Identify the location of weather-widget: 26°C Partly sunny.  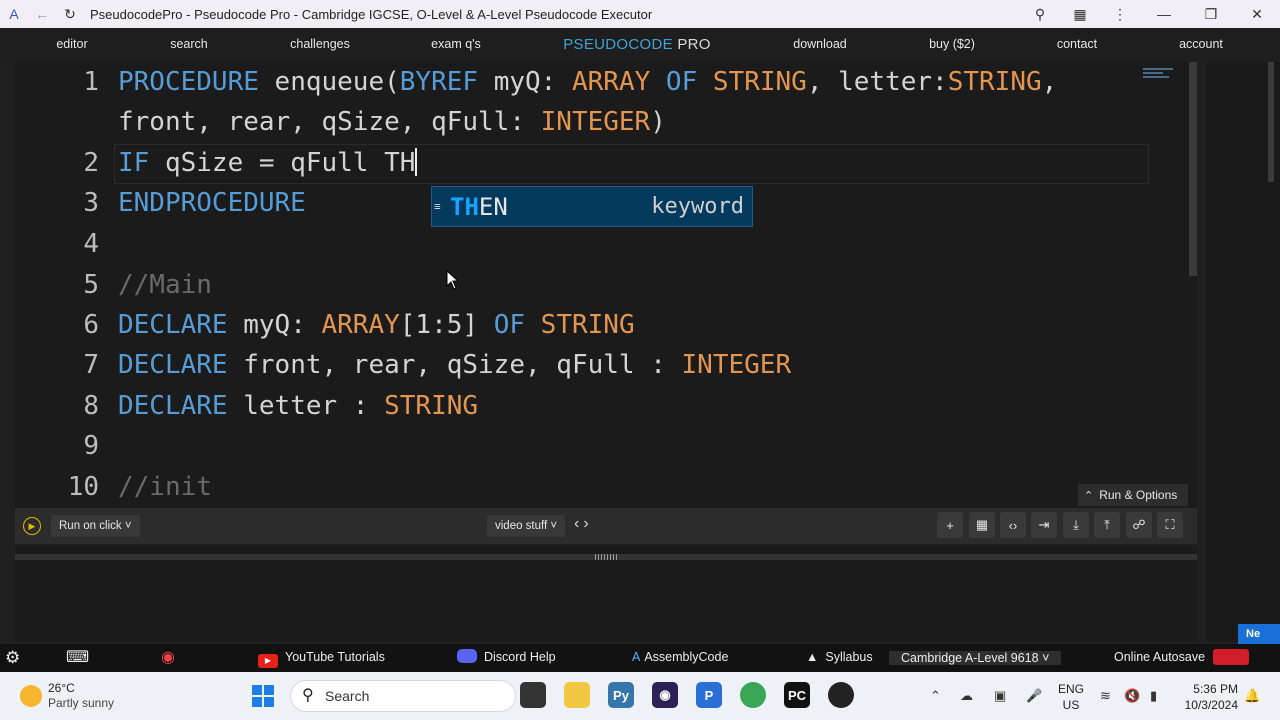
(67, 696).